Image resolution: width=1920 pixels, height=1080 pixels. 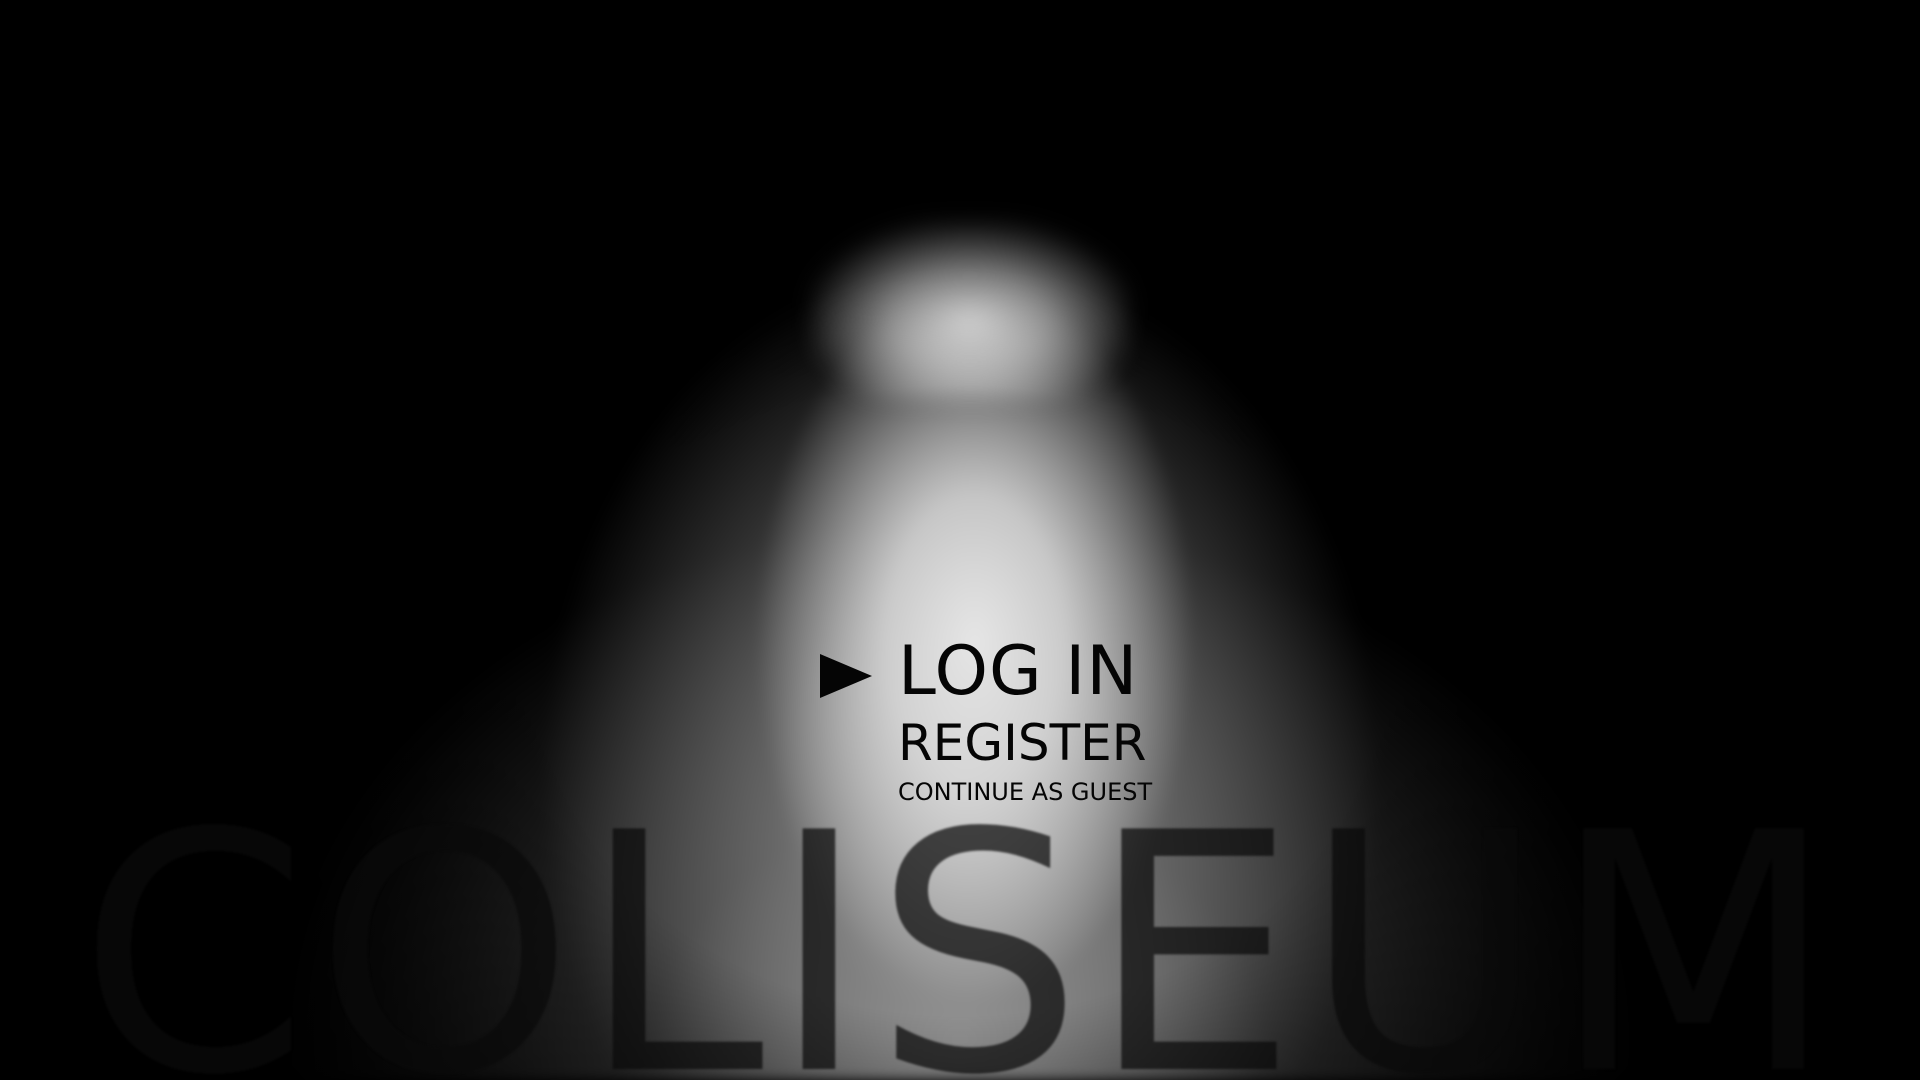 What do you see at coordinates (1022, 743) in the screenshot?
I see `register-label: REGISTER` at bounding box center [1022, 743].